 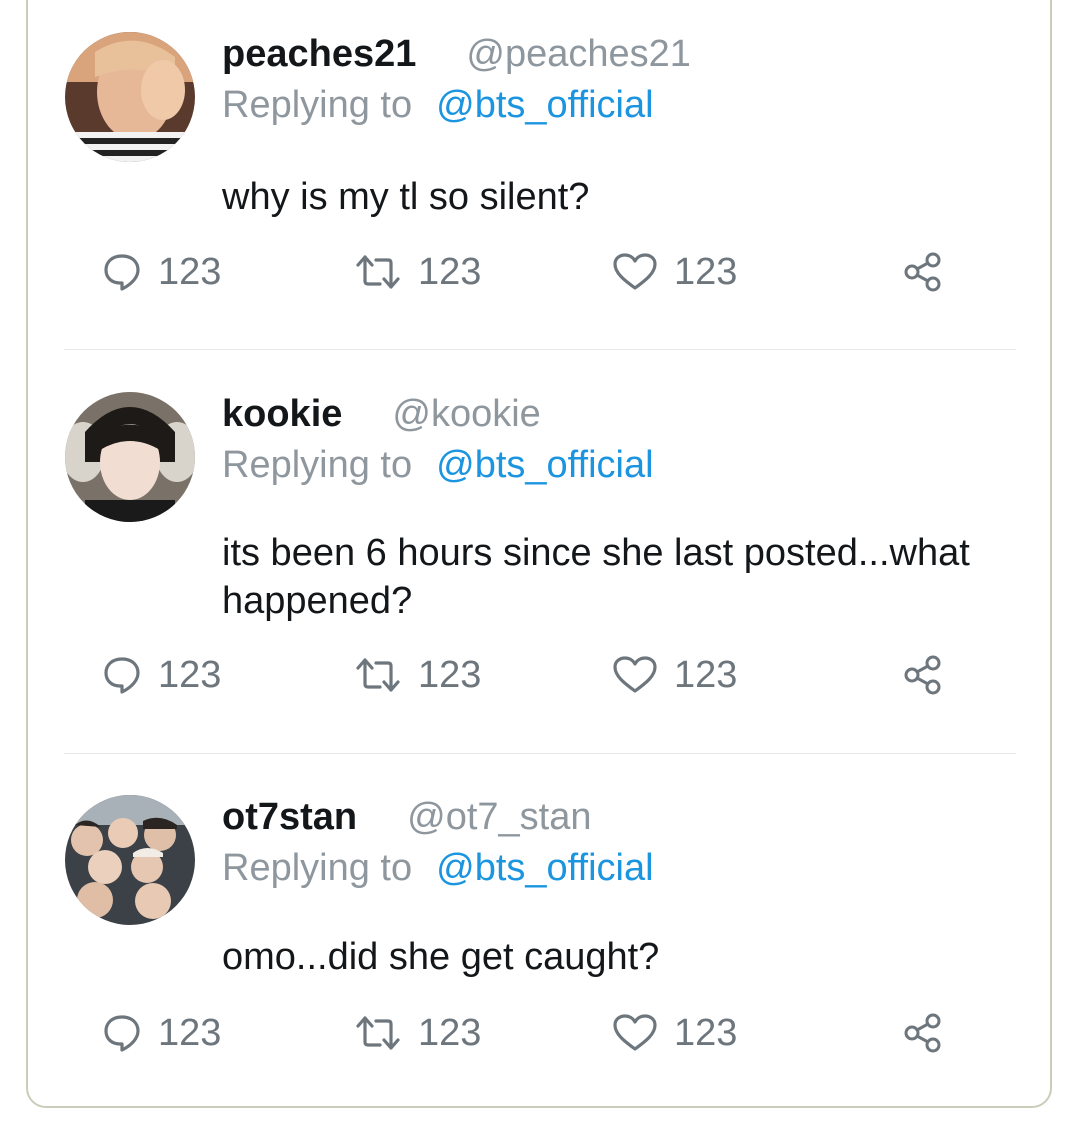 I want to click on user-handle: @ot7_stan, so click(x=499, y=817).